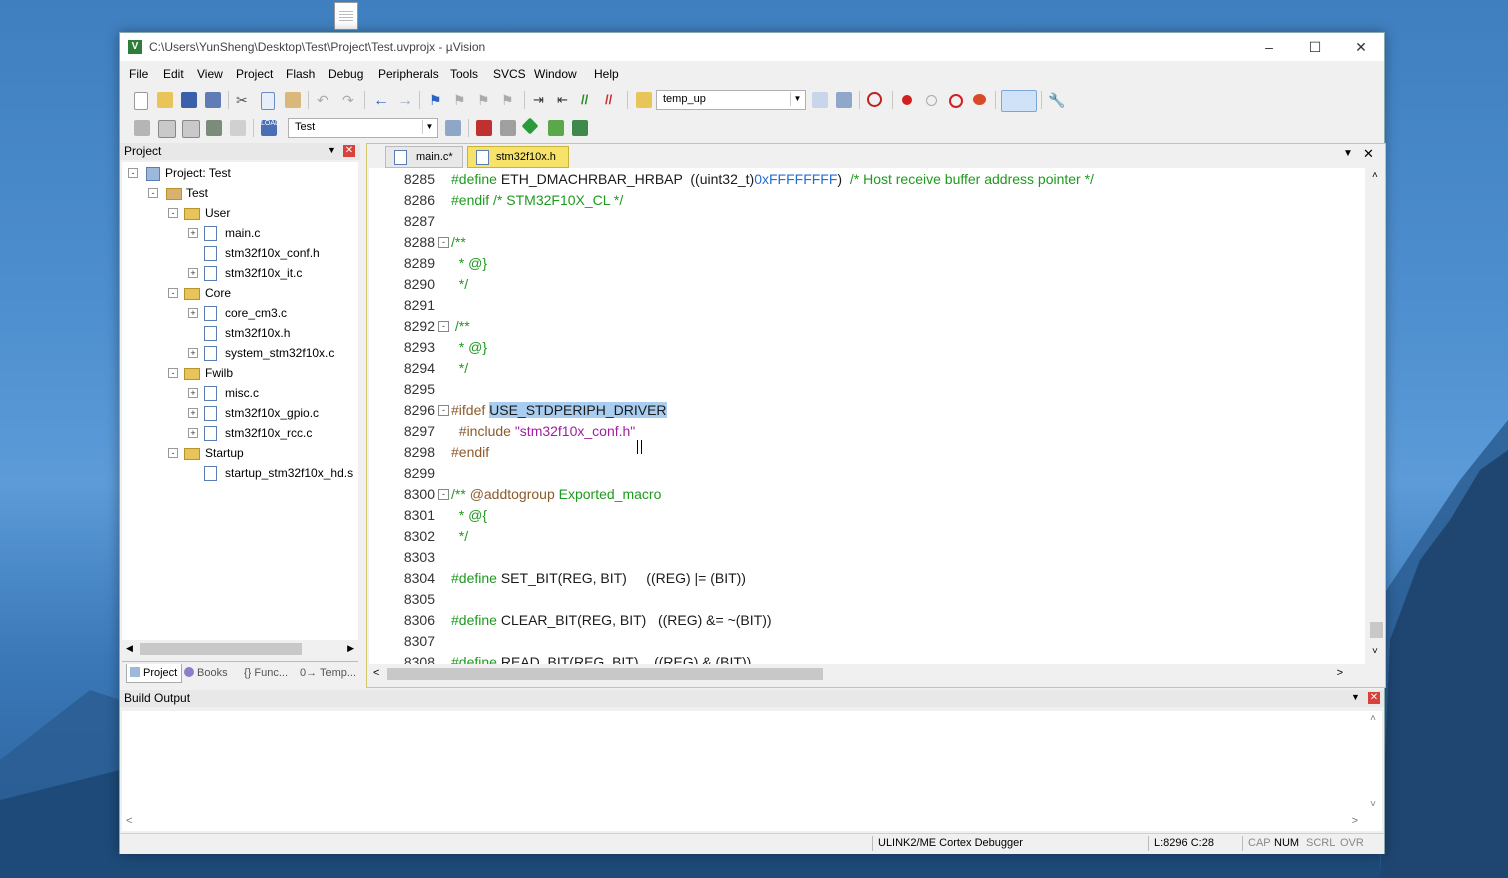  Describe the element at coordinates (1056, 100) in the screenshot. I see `configure-wrench-icon: 🔧` at that location.